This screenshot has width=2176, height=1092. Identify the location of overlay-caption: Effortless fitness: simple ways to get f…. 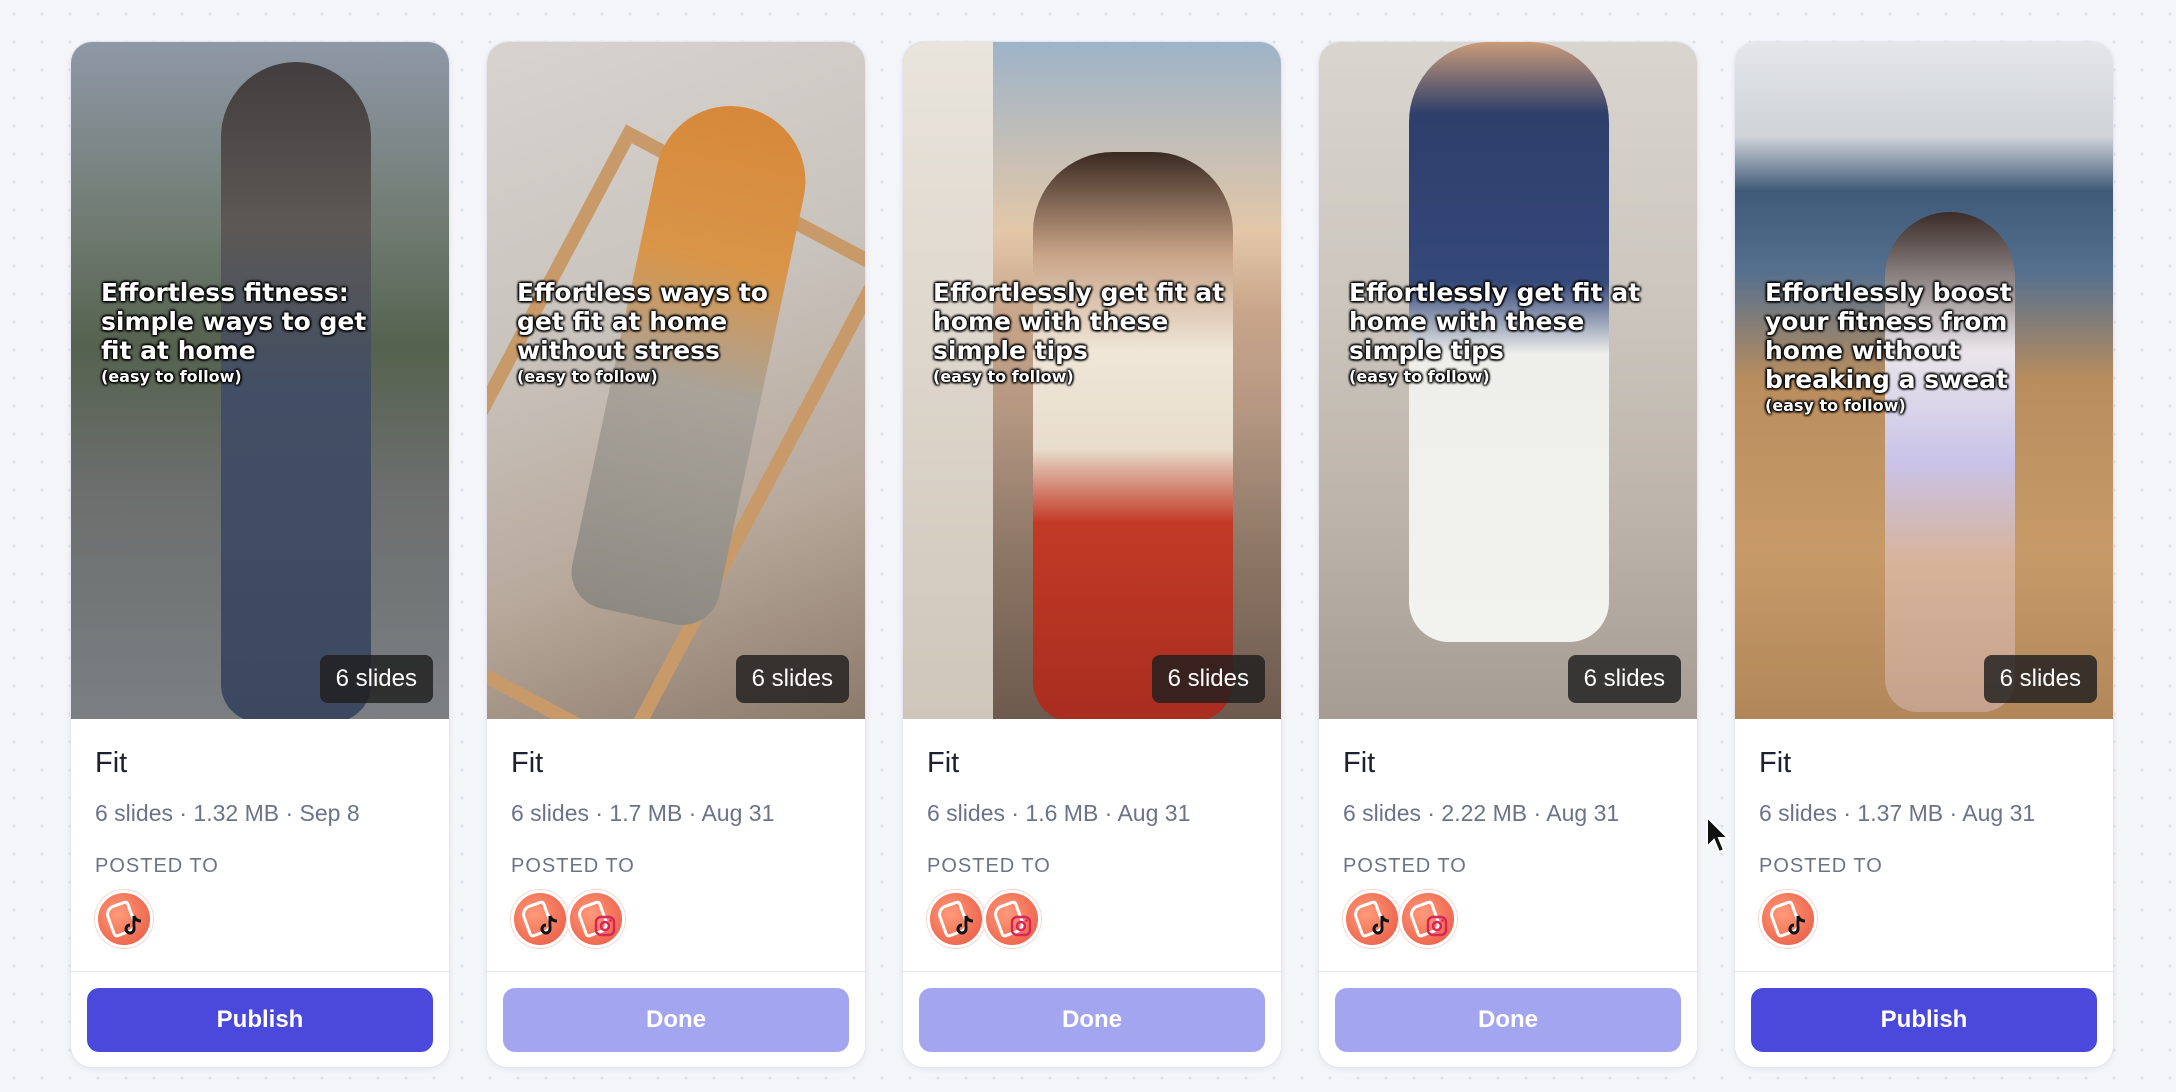
(234, 332).